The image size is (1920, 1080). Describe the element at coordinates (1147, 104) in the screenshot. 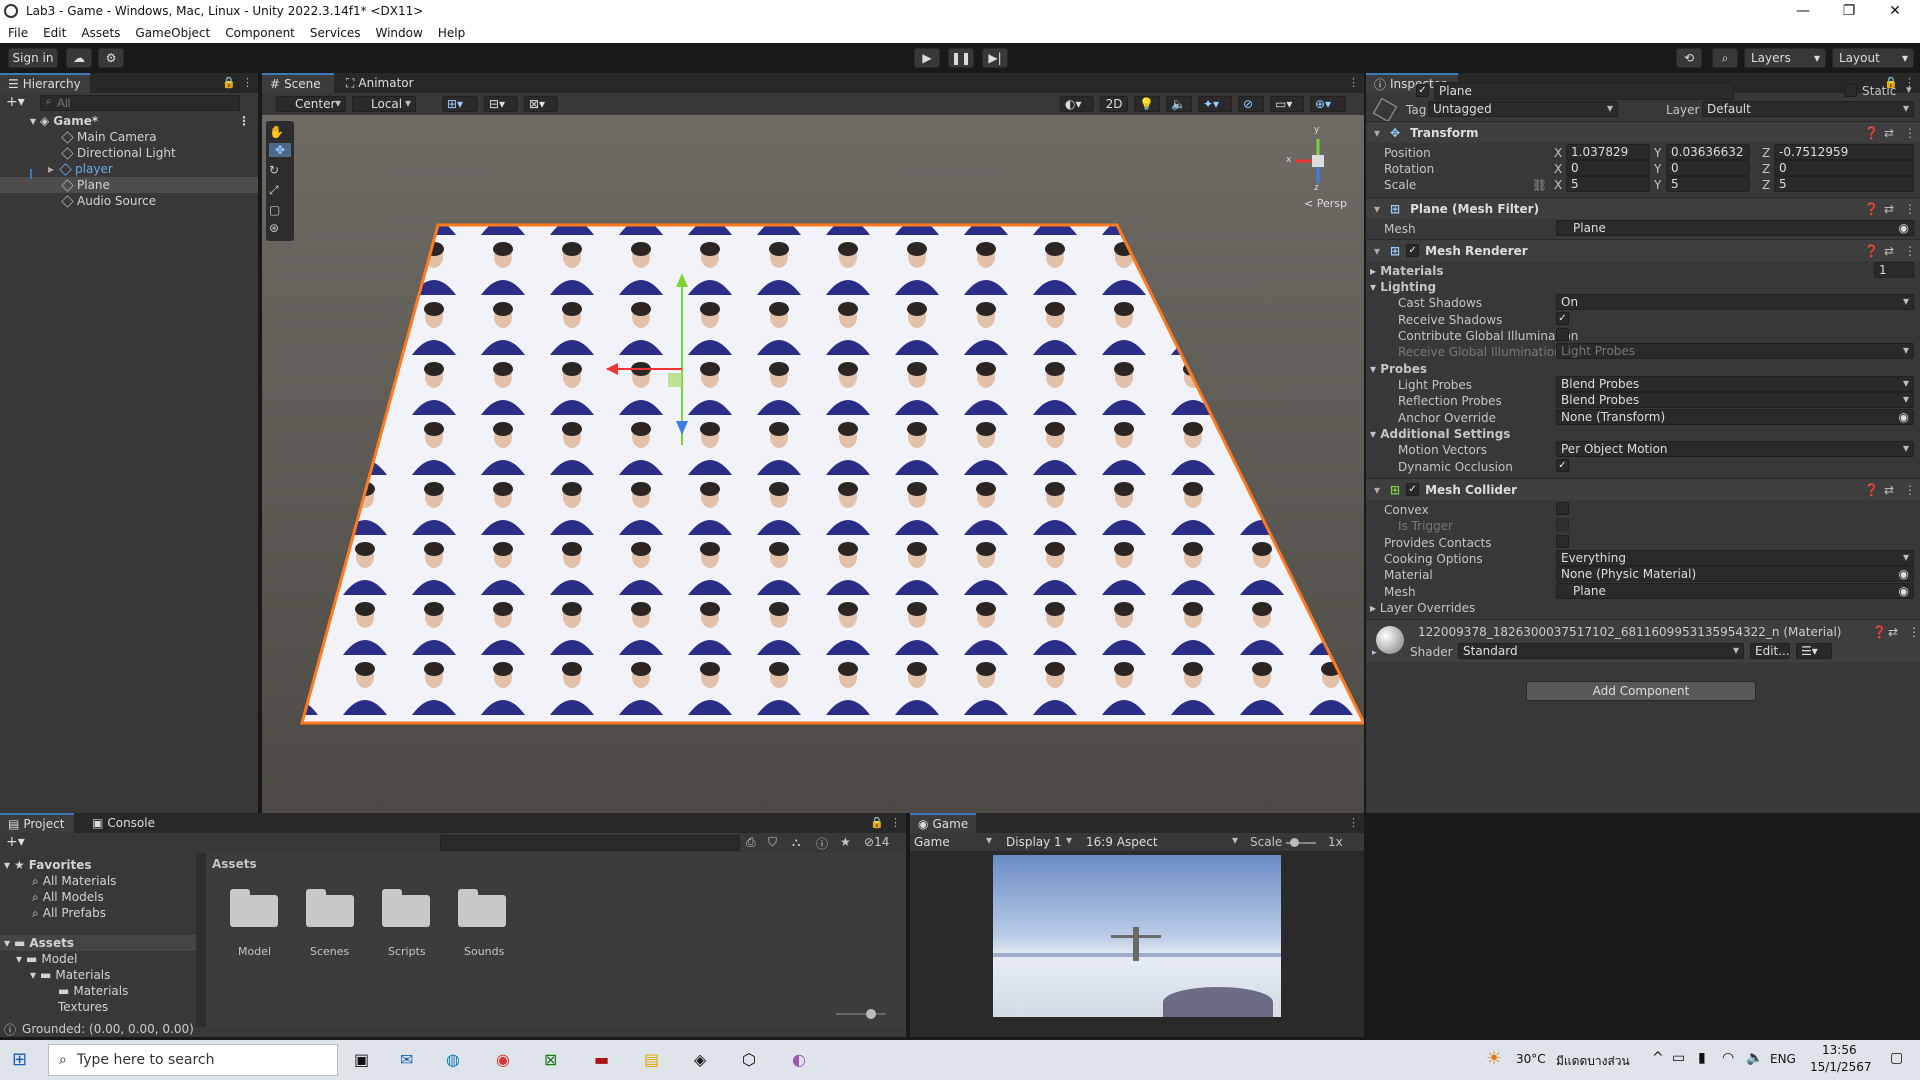

I see `lighting-toggle-icon: 💡` at that location.